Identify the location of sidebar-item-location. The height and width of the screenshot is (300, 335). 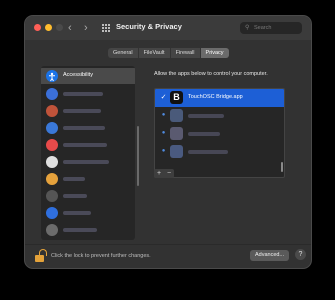
(88, 94).